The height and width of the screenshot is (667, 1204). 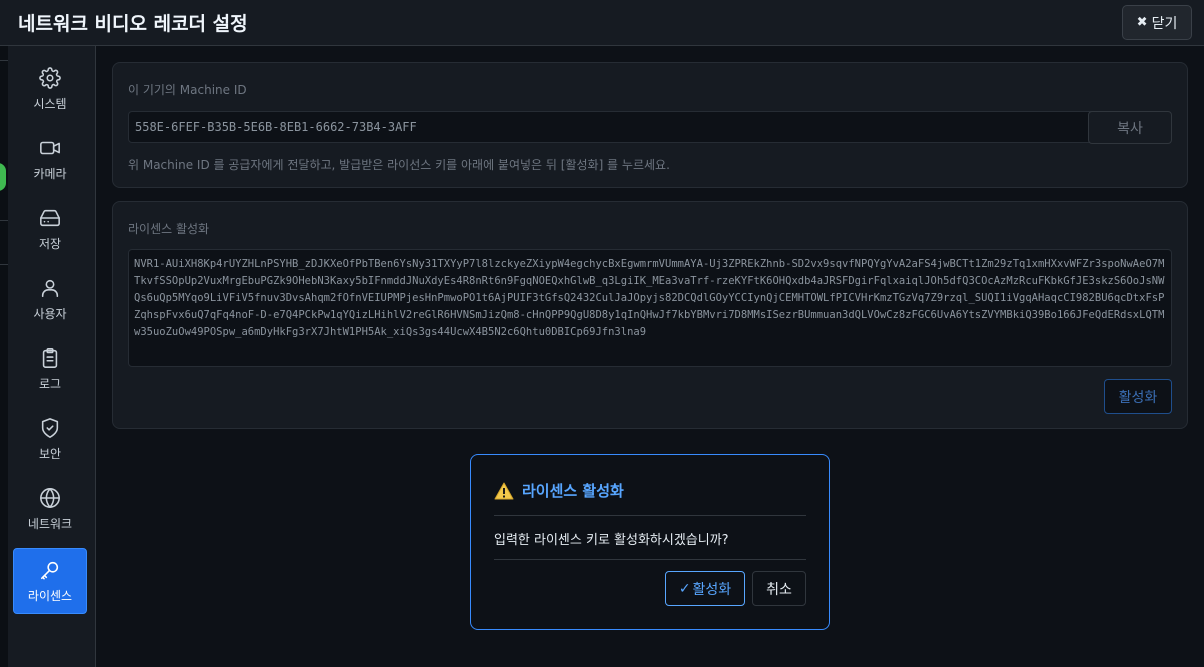 I want to click on sidebar-item-label: 네트워크, so click(x=50, y=523).